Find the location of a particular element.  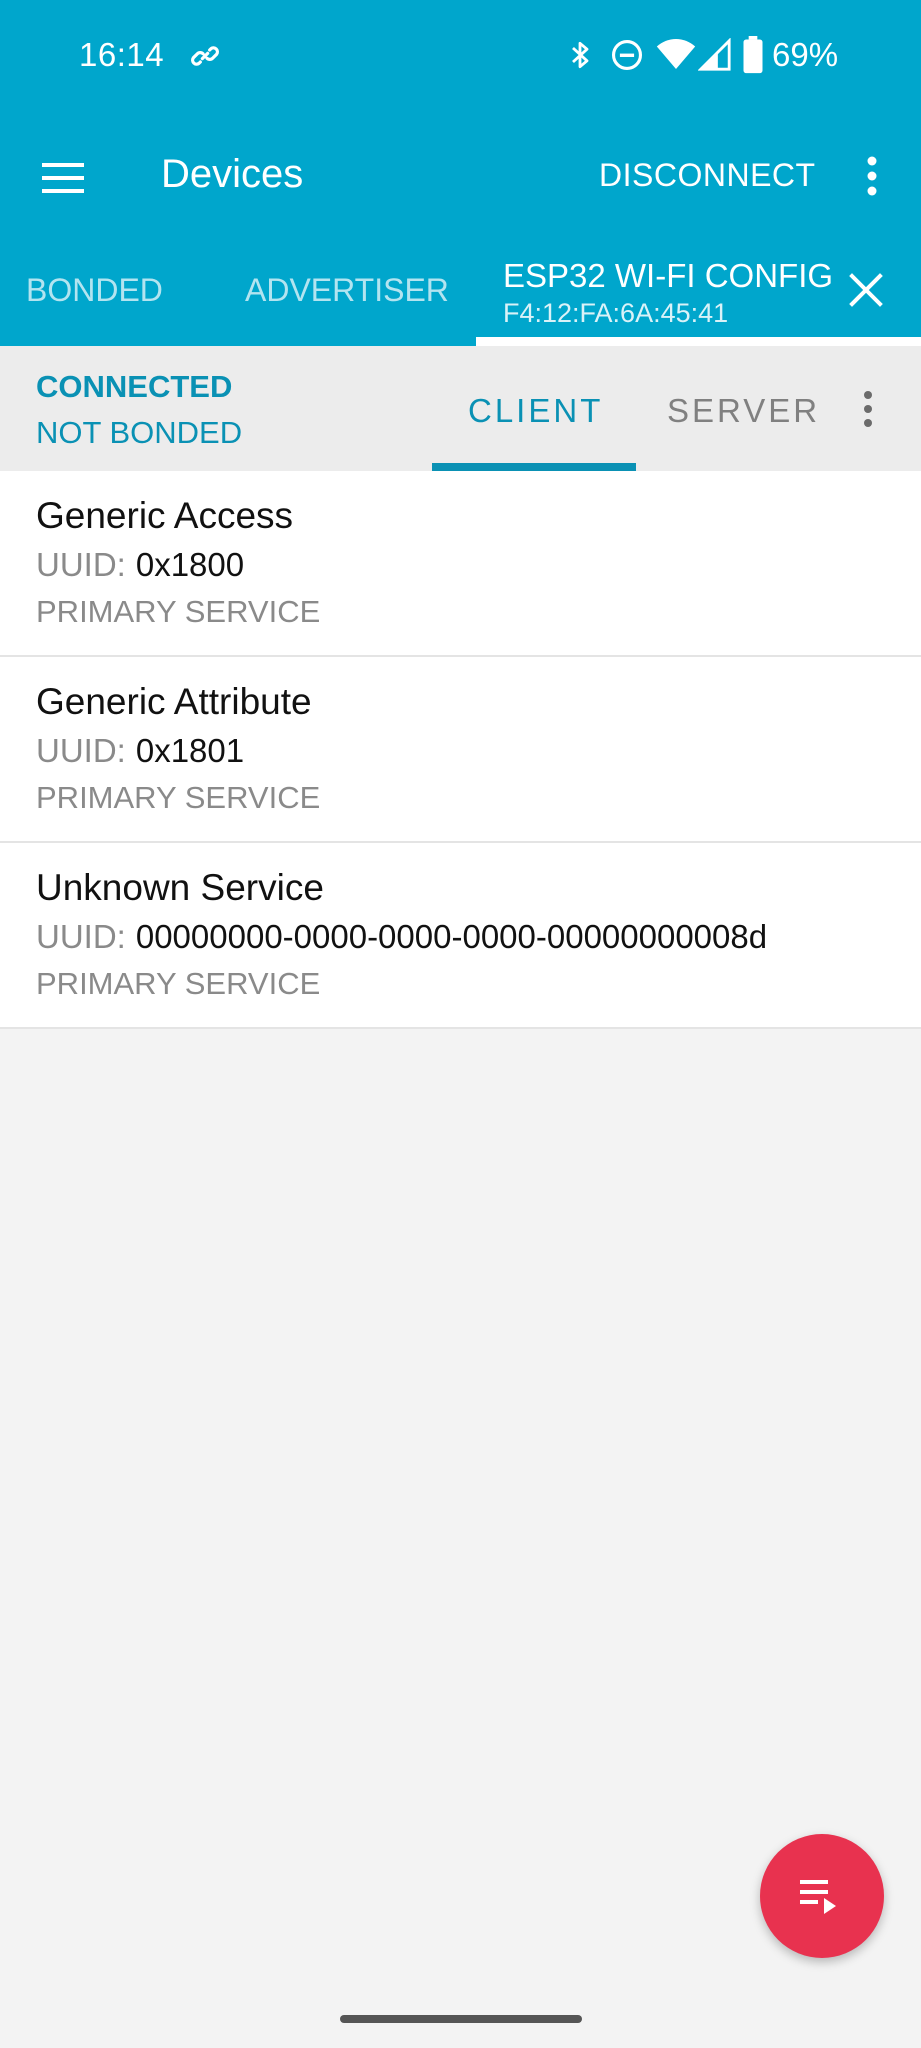

service-uuid: UUID: 0x1800 is located at coordinates (140, 565).